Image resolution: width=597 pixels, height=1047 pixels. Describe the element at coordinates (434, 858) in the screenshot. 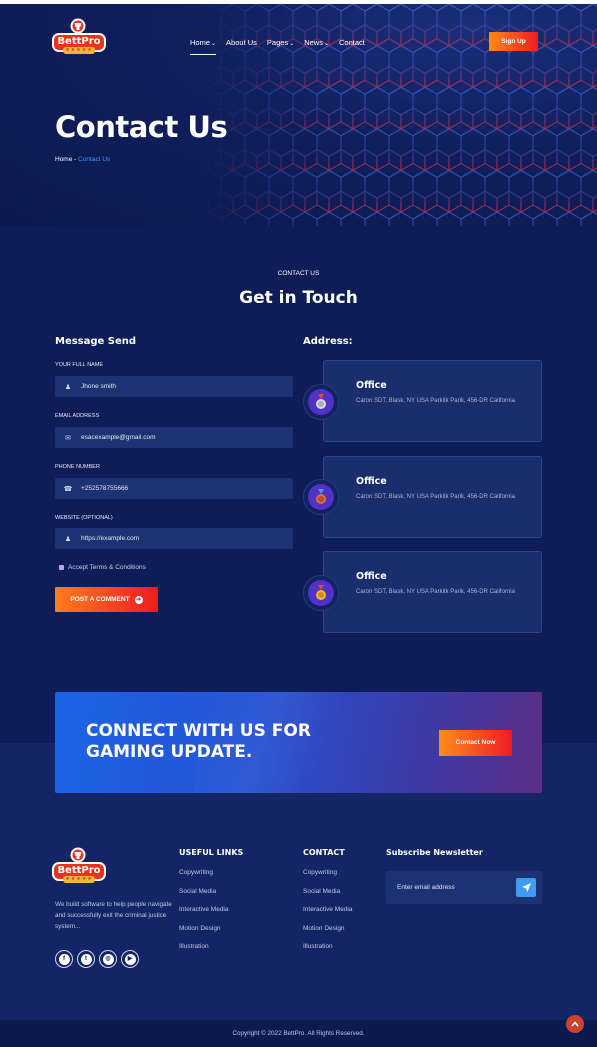

I see `newsletter: Subscribe Newsletter` at that location.